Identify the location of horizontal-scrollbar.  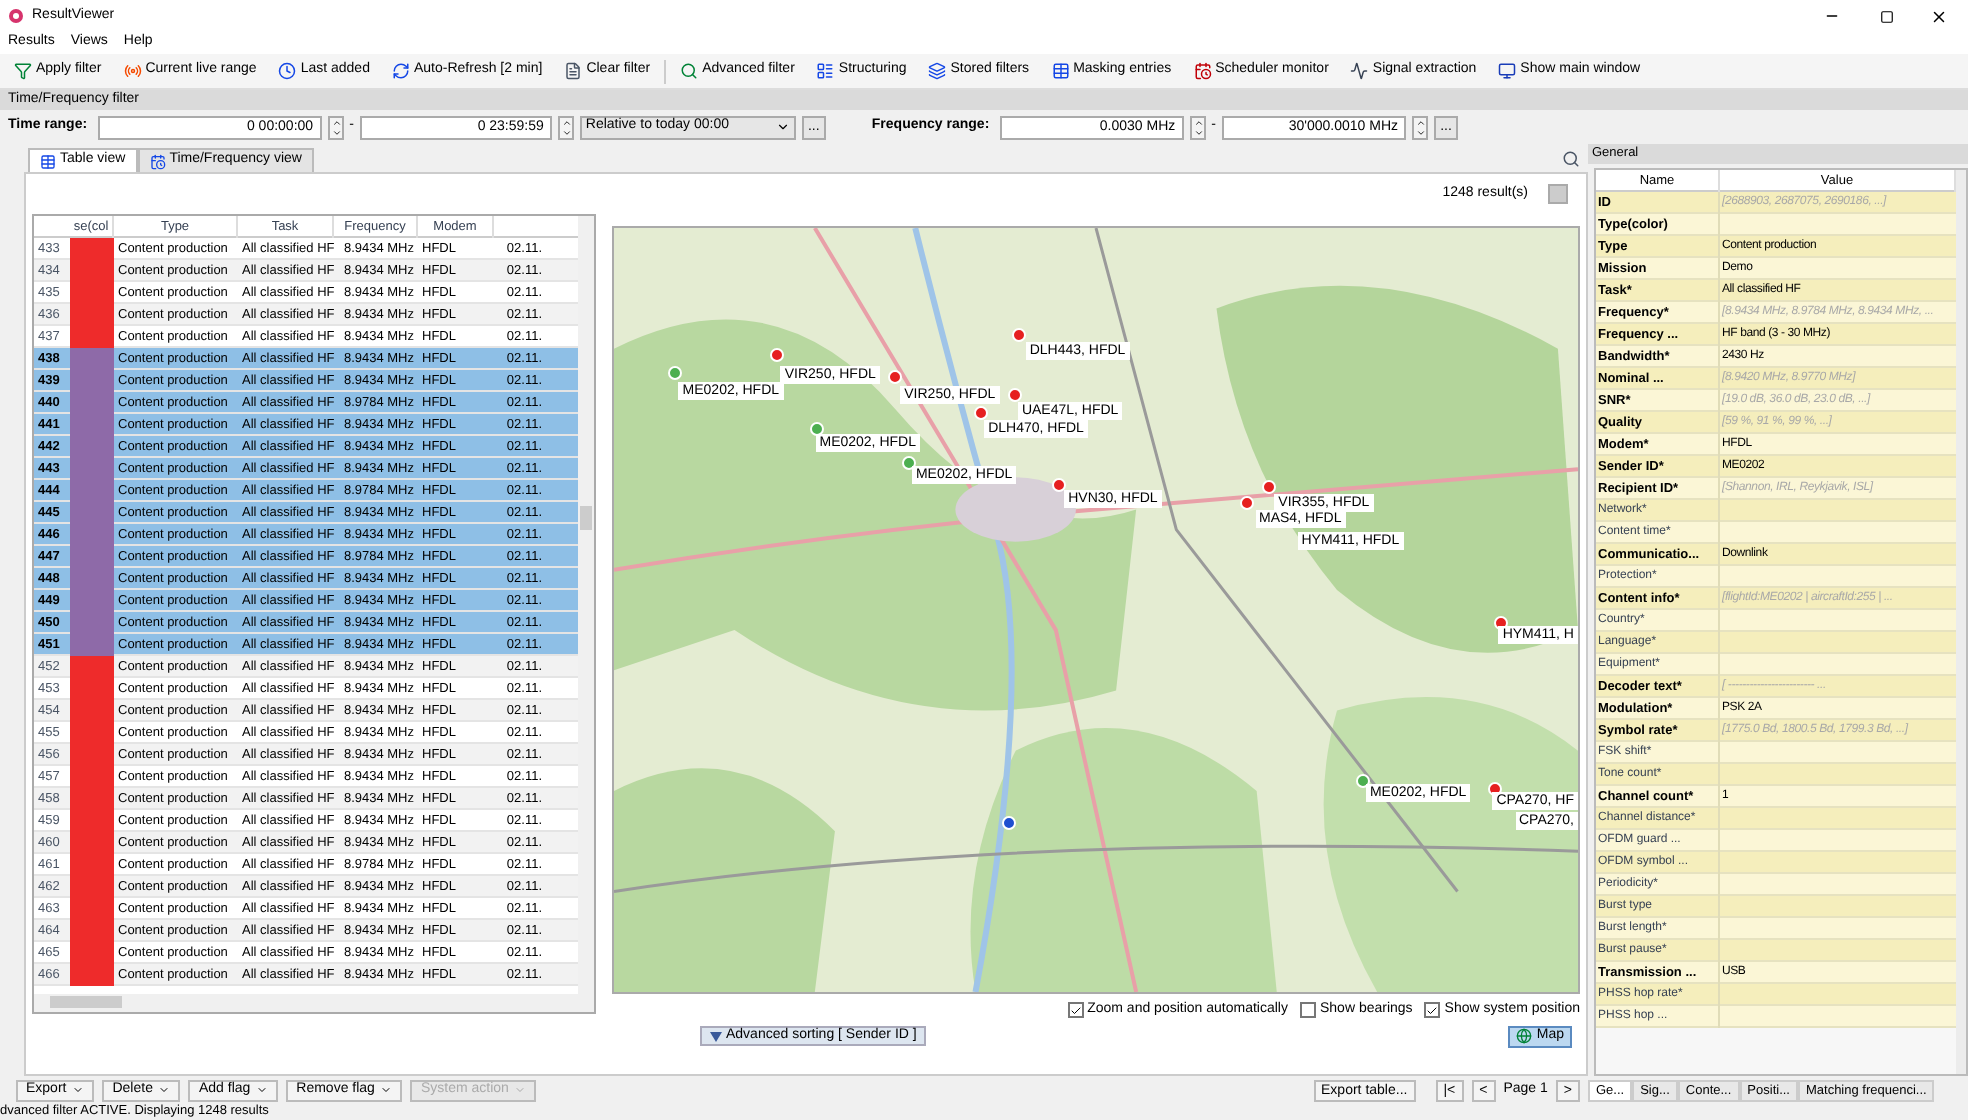
(314, 1003).